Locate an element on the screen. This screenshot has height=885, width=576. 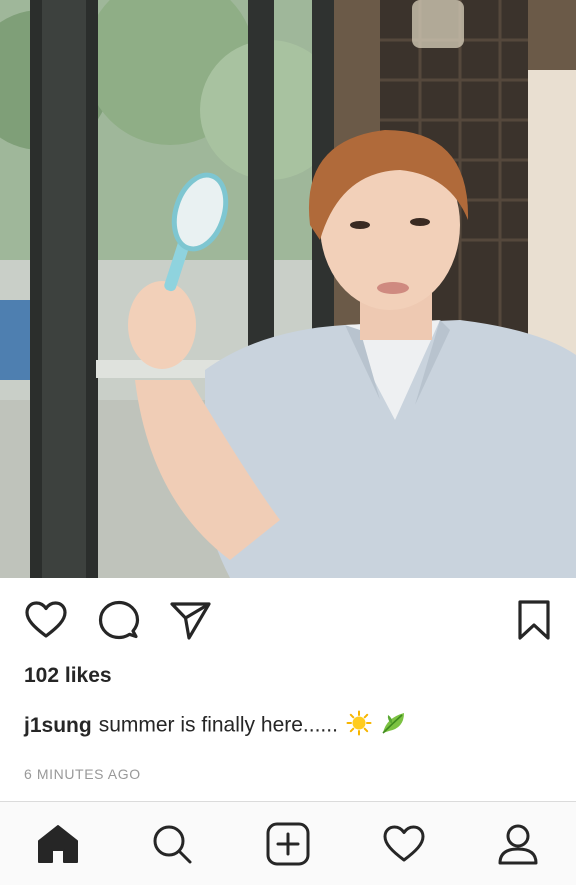
home-icon is located at coordinates (58, 844).